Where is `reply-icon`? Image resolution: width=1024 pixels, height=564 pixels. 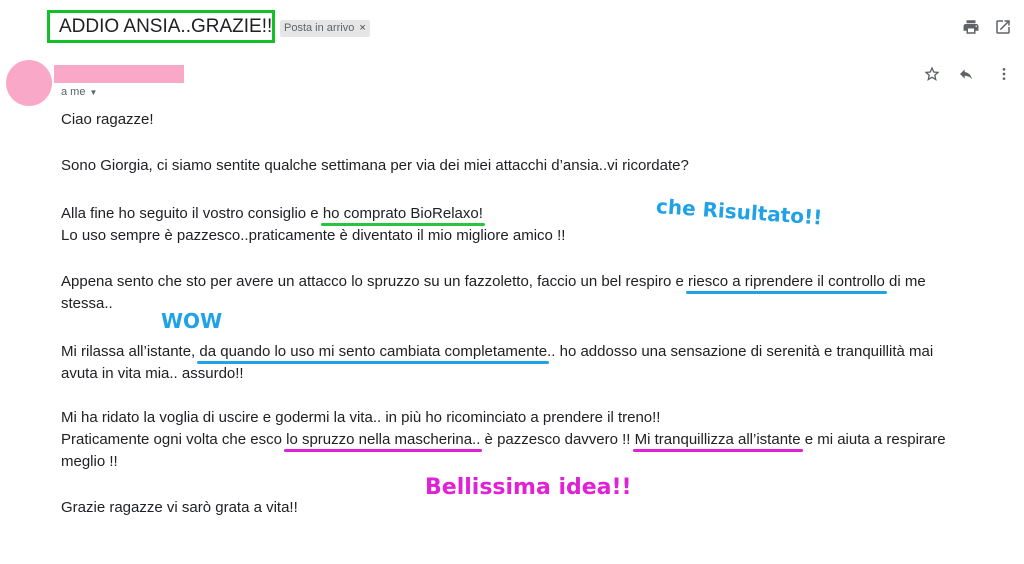 reply-icon is located at coordinates (966, 74).